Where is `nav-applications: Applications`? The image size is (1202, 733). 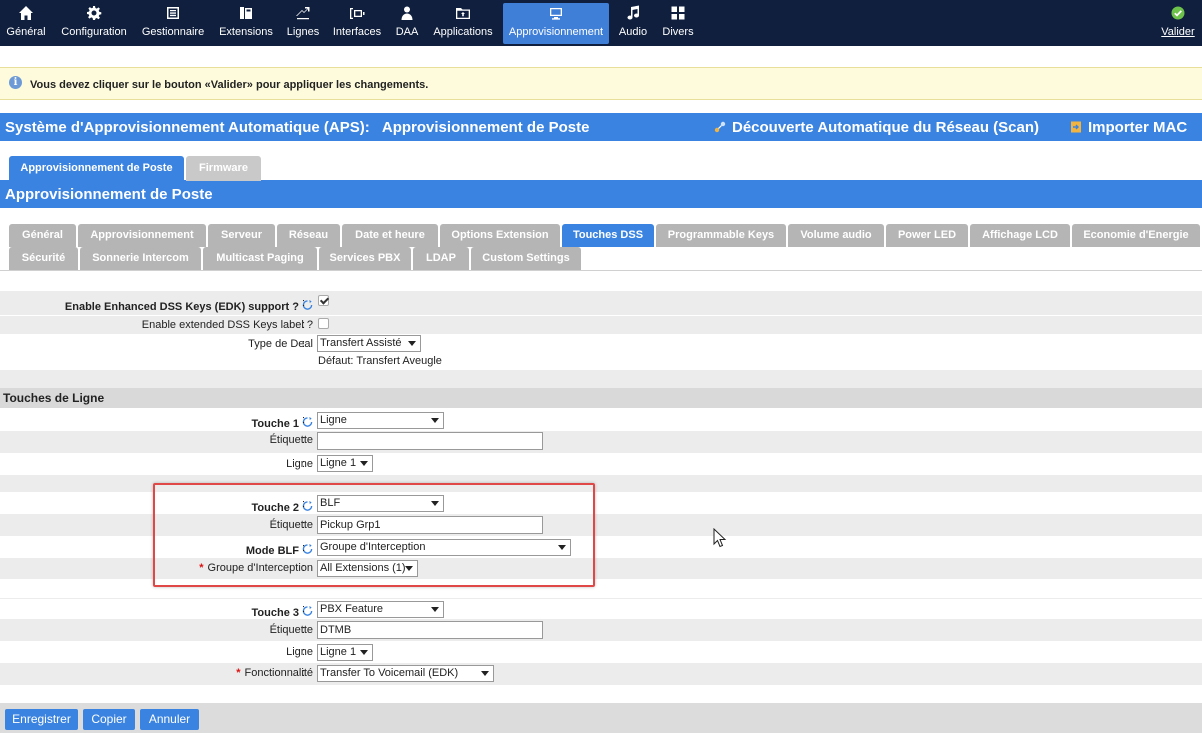
nav-applications: Applications is located at coordinates (463, 23).